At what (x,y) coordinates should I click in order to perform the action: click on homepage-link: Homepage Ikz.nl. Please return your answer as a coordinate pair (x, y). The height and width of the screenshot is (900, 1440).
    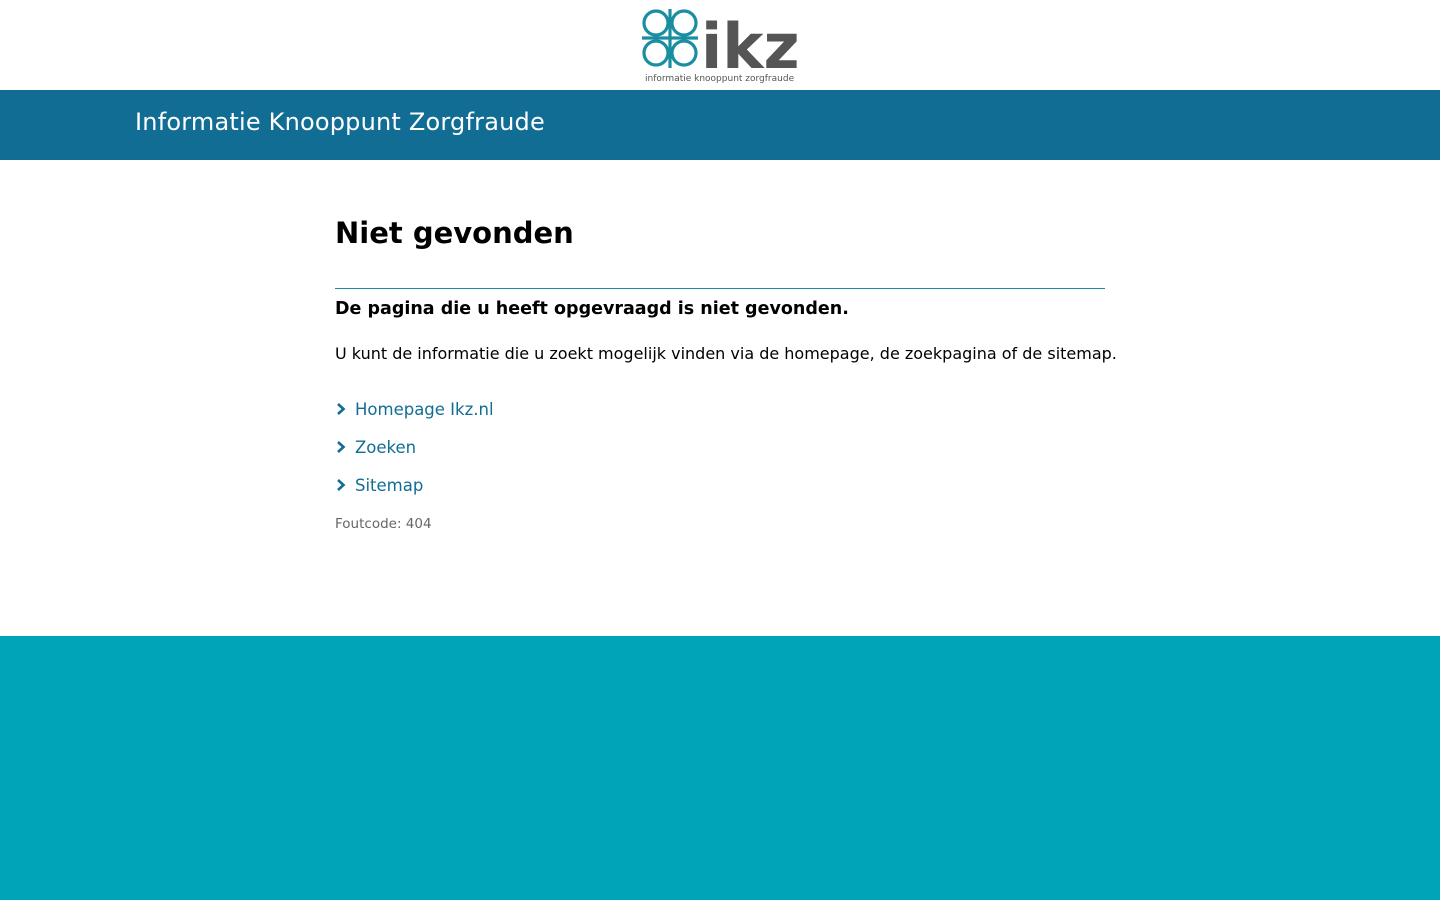
    Looking at the image, I should click on (424, 409).